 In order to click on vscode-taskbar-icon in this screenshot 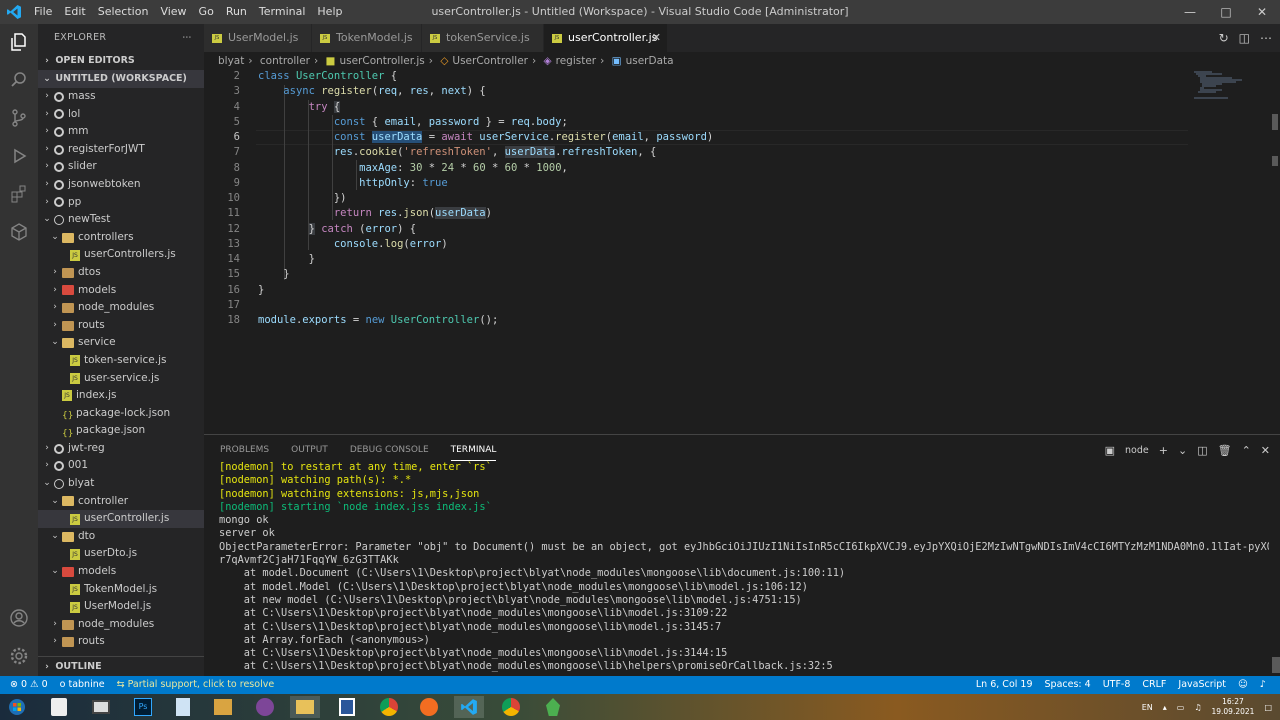, I will do `click(469, 707)`.